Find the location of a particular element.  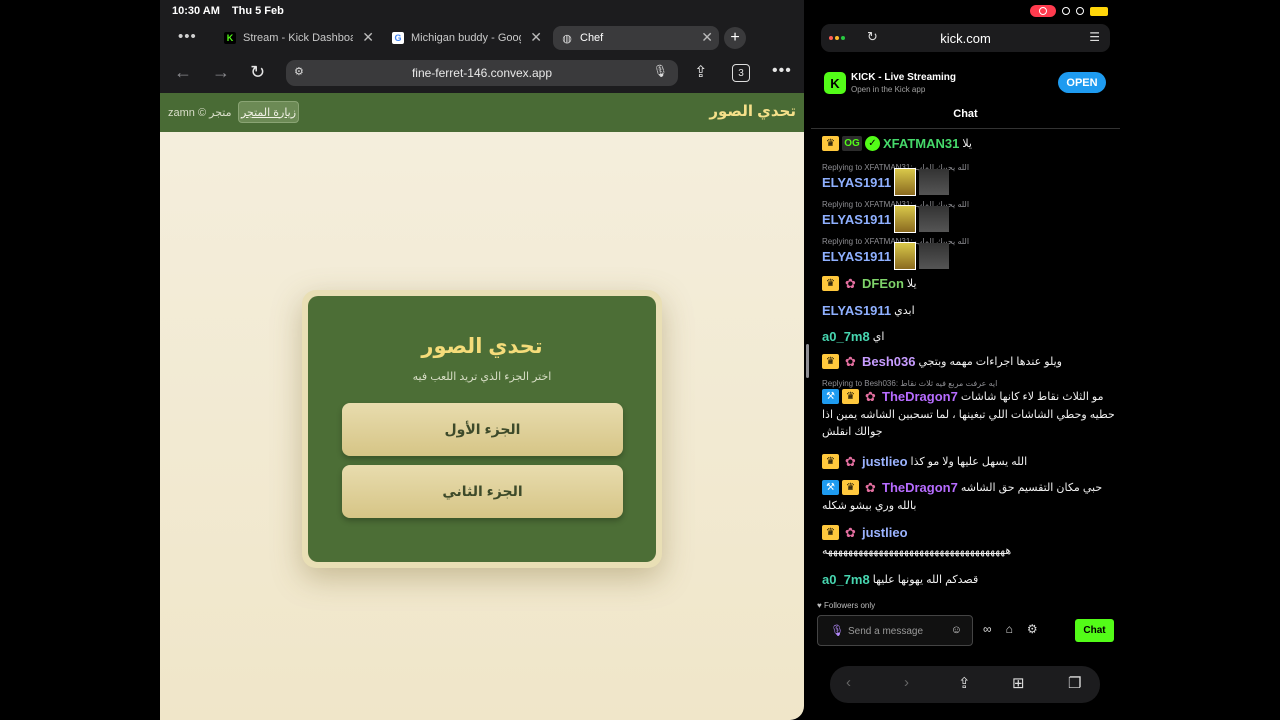

part-one-button: الجزء الأول is located at coordinates (482, 429).